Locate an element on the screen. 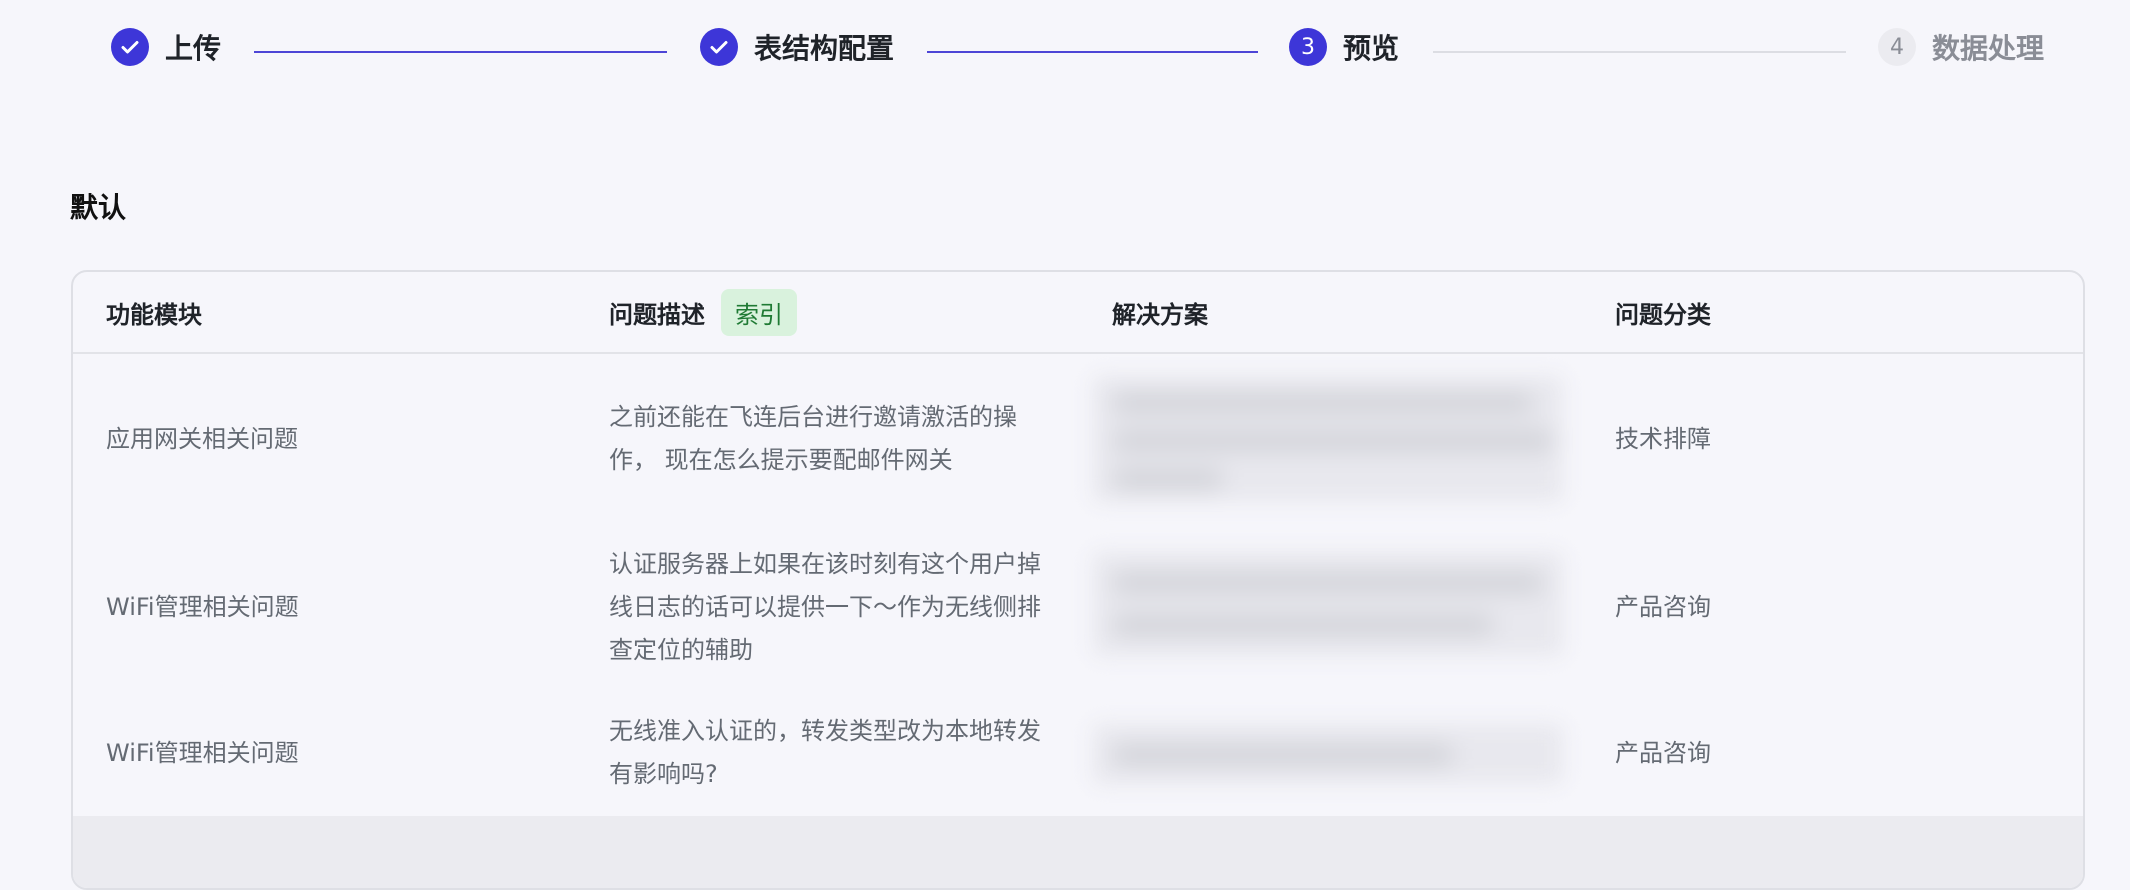 Image resolution: width=2130 pixels, height=890 pixels. step-schema-config: 表结构配置 is located at coordinates (797, 47).